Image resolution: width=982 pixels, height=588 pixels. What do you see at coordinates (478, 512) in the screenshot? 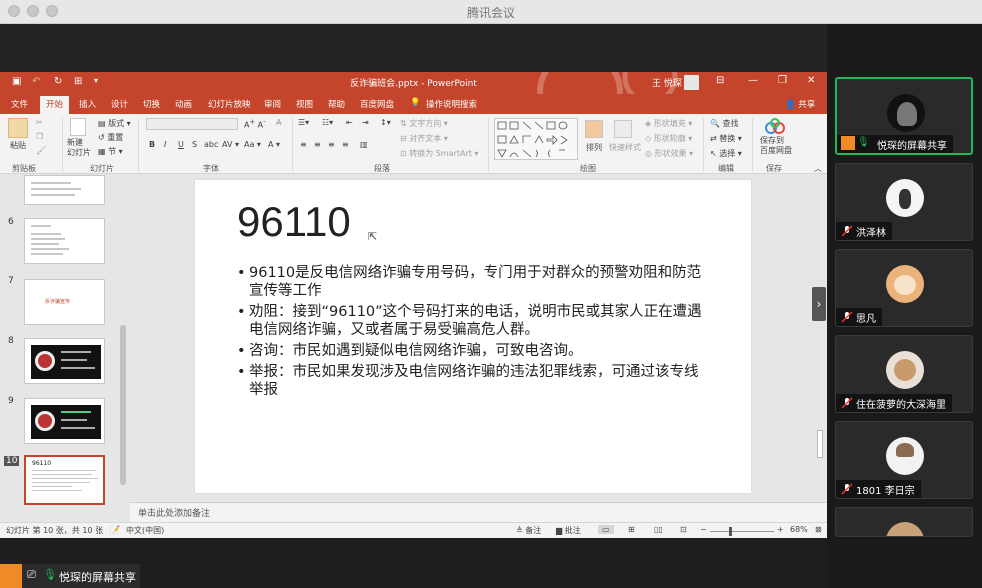
I see `notes-pane: 单击此处添加备注` at bounding box center [478, 512].